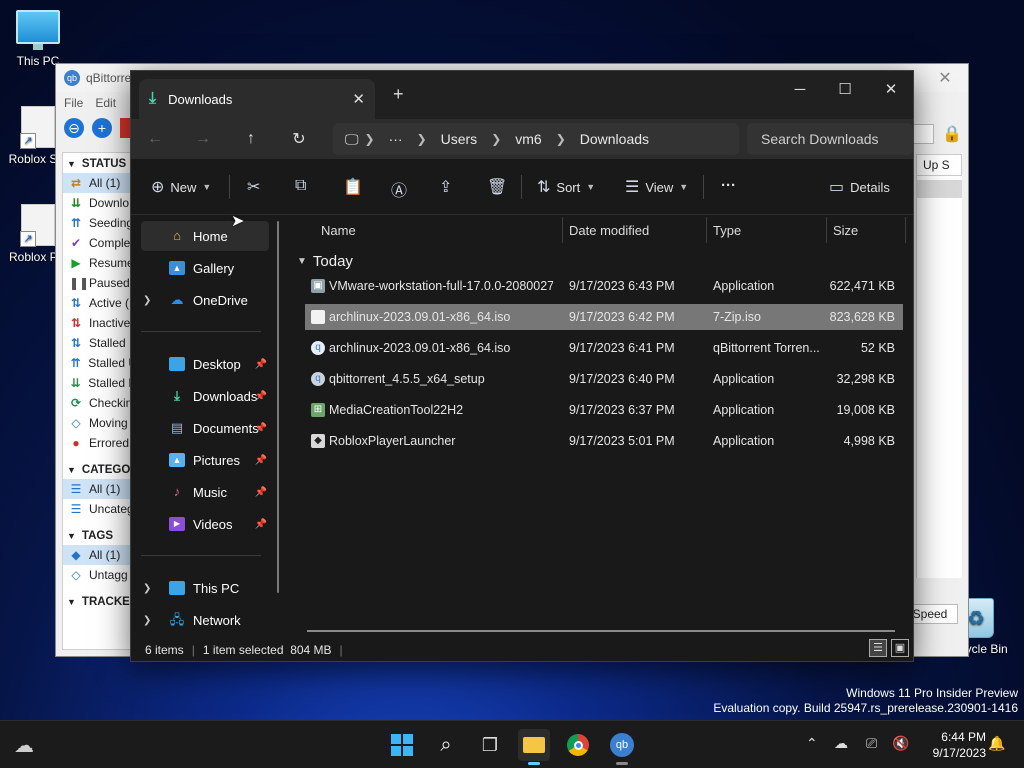 The height and width of the screenshot is (768, 1024). I want to click on add-torrent-icon: +, so click(102, 128).